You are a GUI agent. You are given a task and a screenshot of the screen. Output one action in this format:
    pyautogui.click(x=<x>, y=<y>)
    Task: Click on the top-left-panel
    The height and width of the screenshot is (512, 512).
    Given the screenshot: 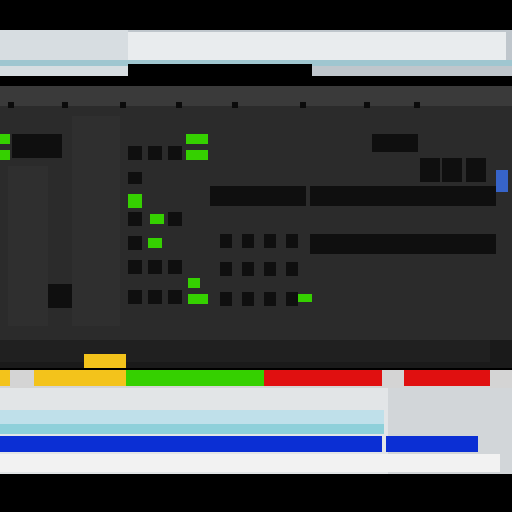 What is the action you would take?
    pyautogui.click(x=64, y=53)
    